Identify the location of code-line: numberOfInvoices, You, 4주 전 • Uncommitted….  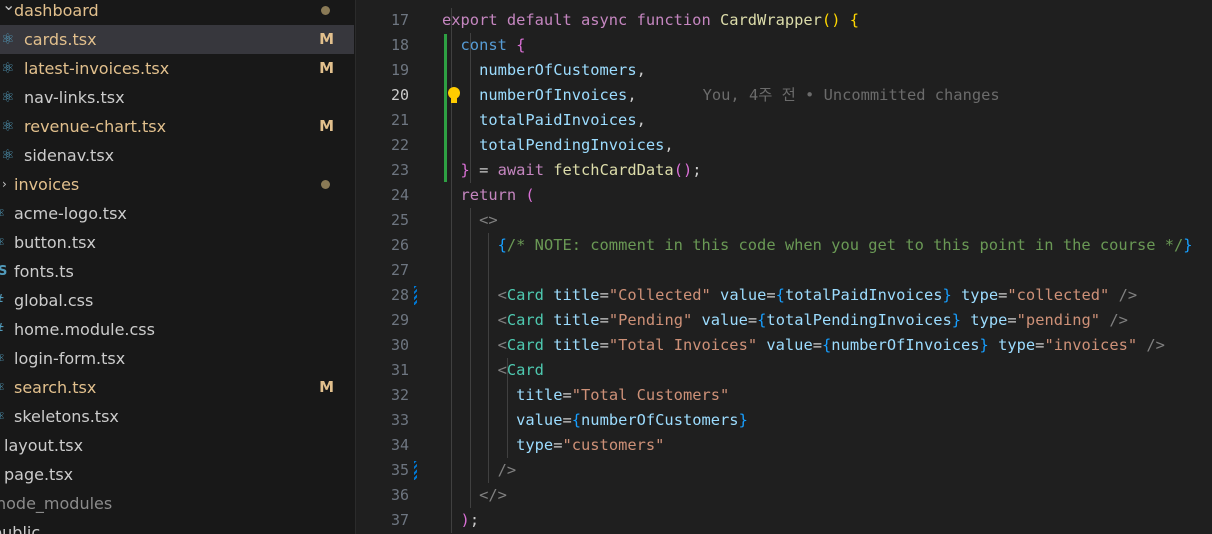
(721, 95).